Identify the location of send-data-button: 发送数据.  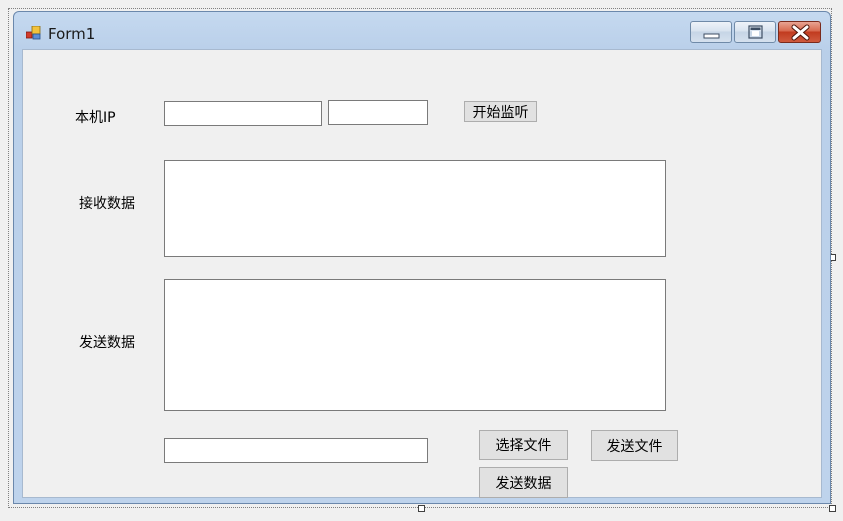
(523, 482).